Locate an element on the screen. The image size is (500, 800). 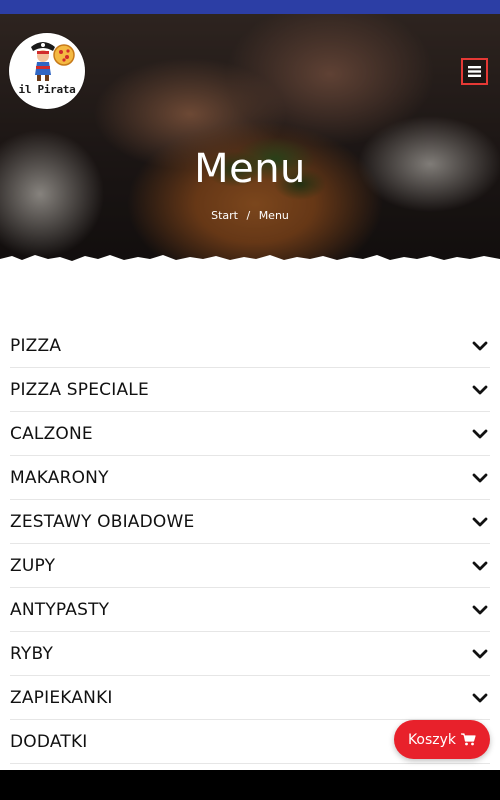
menu-category-label: CALZONE is located at coordinates (51, 433).